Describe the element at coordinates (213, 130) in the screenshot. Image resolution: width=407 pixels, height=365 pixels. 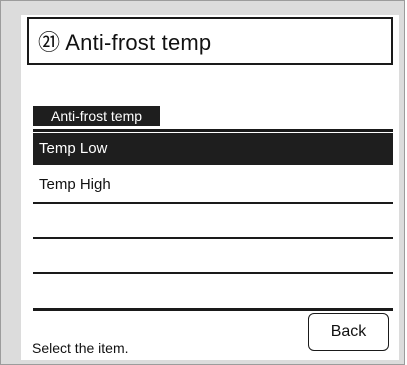
I see `list-top-divider` at that location.